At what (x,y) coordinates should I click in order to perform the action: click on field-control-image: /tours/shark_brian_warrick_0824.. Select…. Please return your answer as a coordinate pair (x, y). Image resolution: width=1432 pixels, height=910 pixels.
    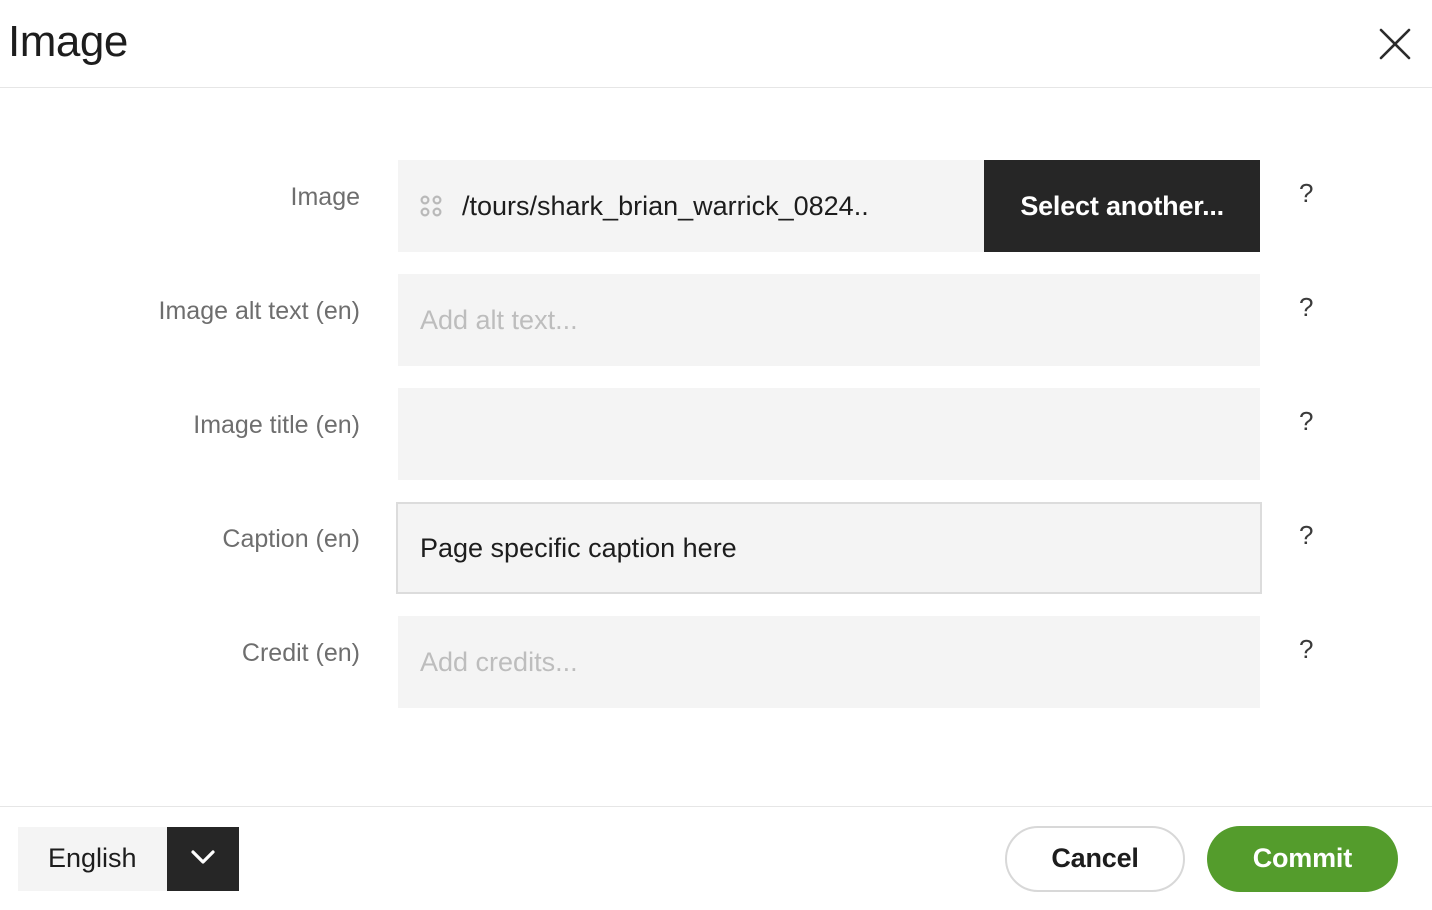
    Looking at the image, I should click on (829, 206).